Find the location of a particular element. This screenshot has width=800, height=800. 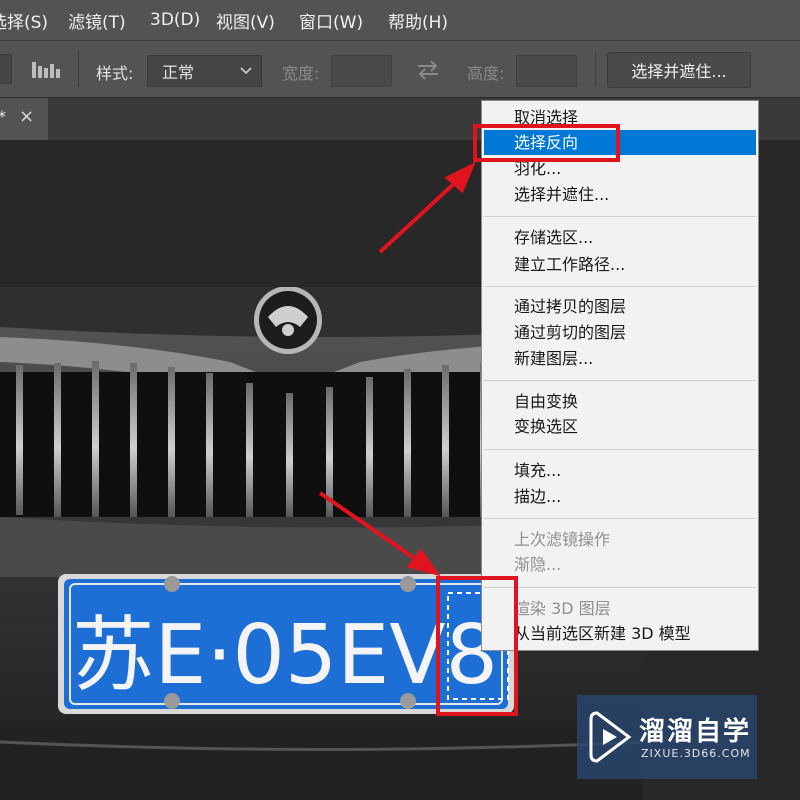

arrow-to-plate is located at coordinates (370, 527).